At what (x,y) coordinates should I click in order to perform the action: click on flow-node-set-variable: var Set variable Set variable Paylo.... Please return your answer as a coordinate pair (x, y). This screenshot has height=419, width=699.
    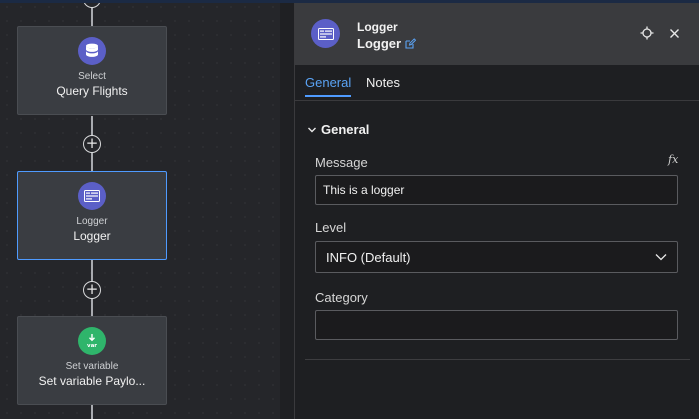
    Looking at the image, I should click on (92, 360).